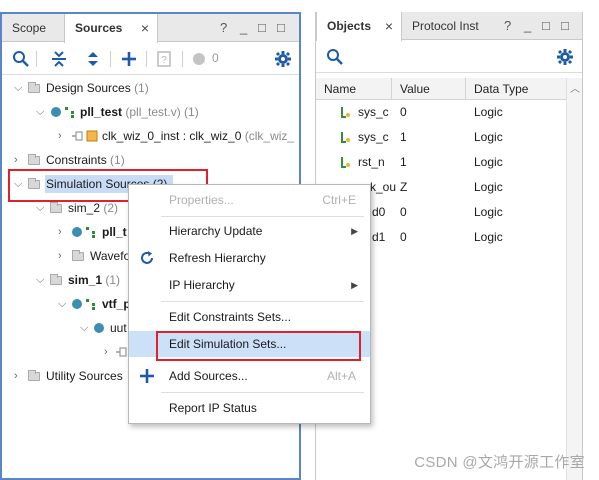 This screenshot has height=480, width=599. I want to click on menu-item-hierarchy-update: Hierarchy Update ▶, so click(249, 231).